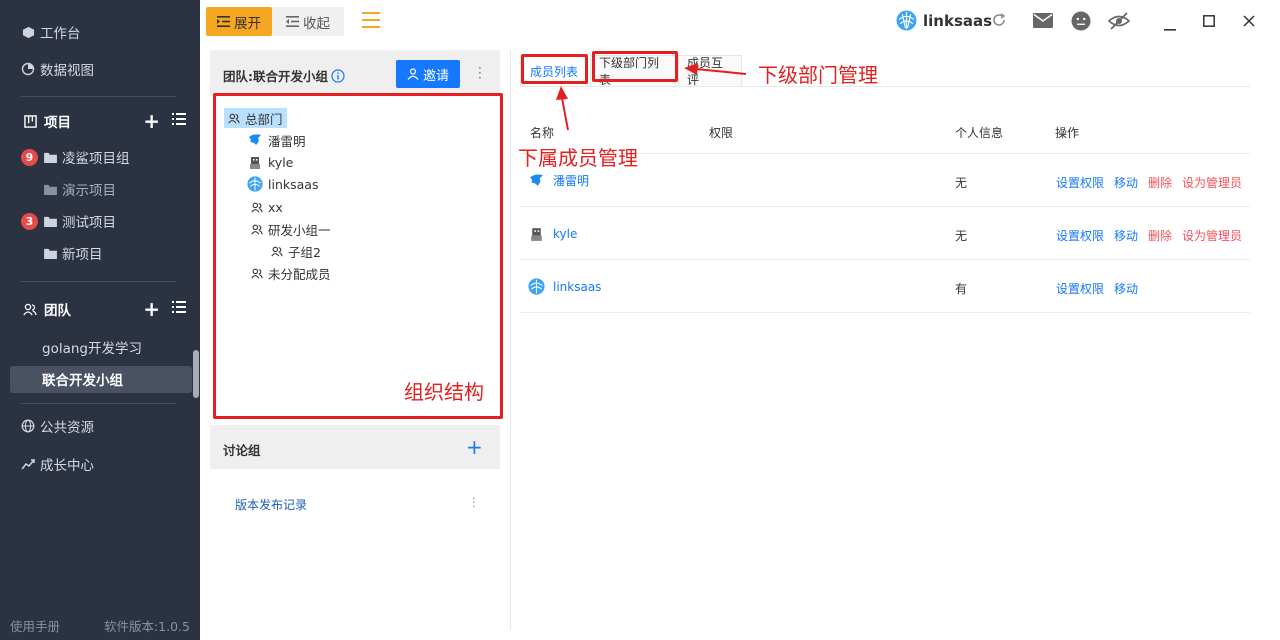 The width and height of the screenshot is (1280, 640). I want to click on mail-icon, so click(1043, 22).